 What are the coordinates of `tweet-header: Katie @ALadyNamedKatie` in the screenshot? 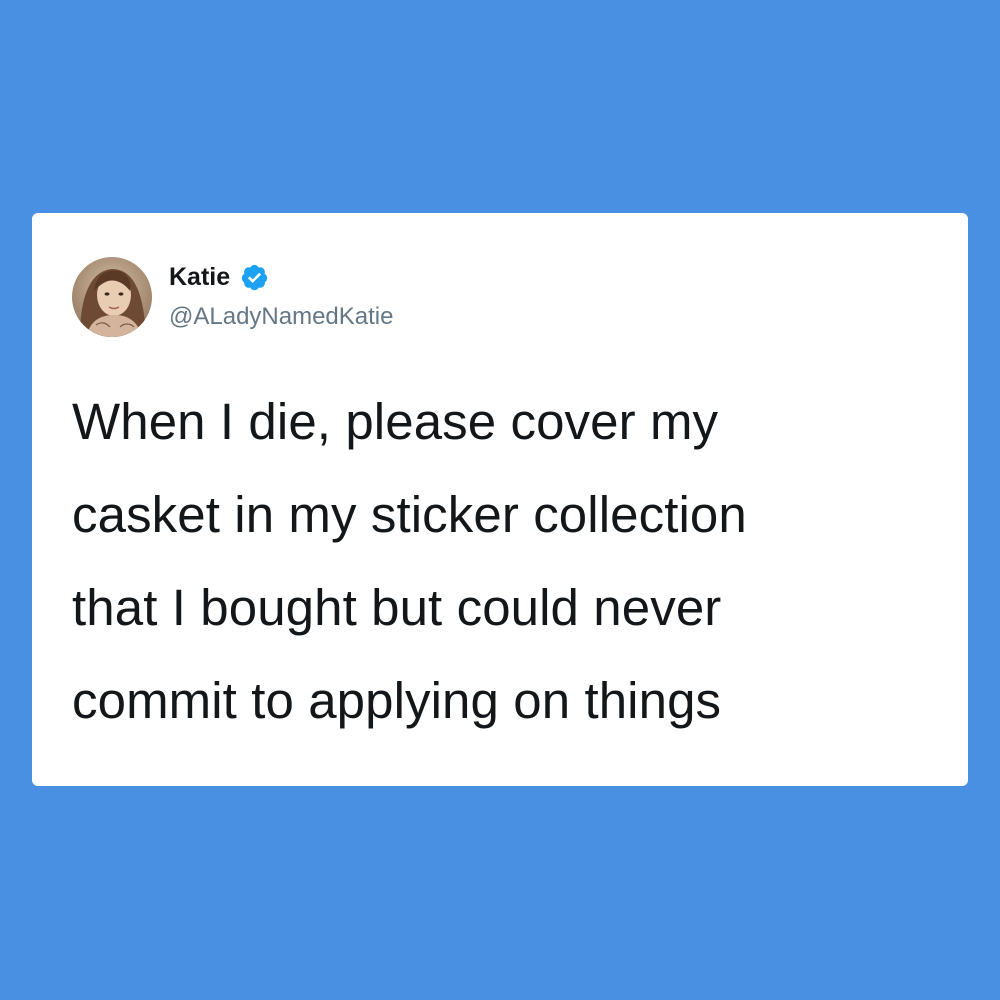 It's located at (232, 297).